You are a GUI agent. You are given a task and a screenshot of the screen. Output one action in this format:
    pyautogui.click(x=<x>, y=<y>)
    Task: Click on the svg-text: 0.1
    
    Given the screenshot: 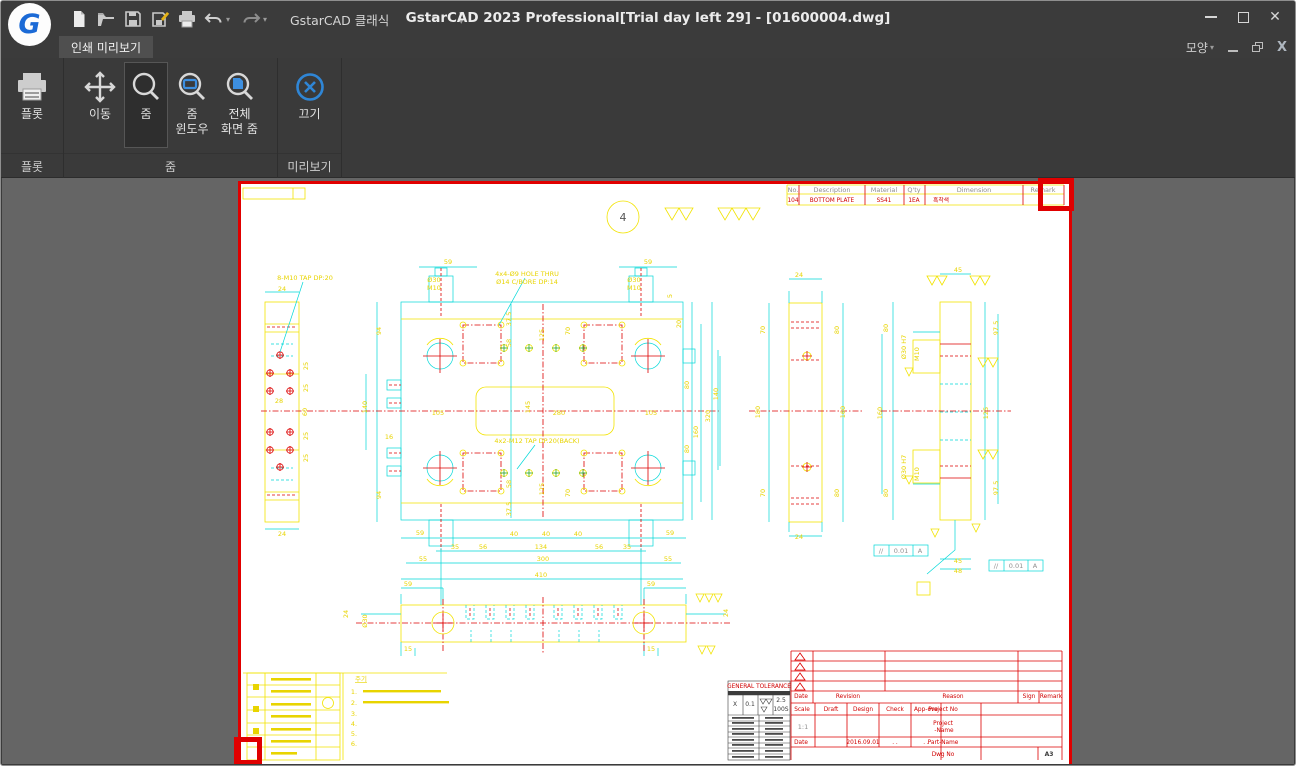 What is the action you would take?
    pyautogui.click(x=750, y=704)
    